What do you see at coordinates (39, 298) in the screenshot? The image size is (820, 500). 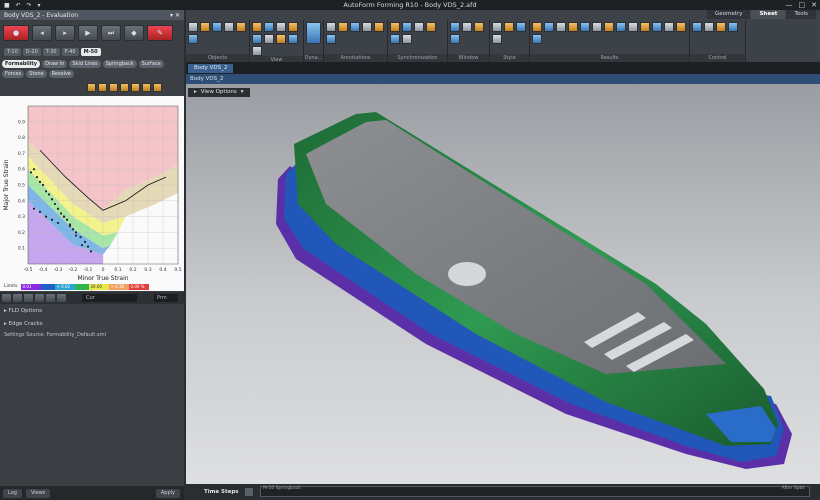 I see `filter-icon` at bounding box center [39, 298].